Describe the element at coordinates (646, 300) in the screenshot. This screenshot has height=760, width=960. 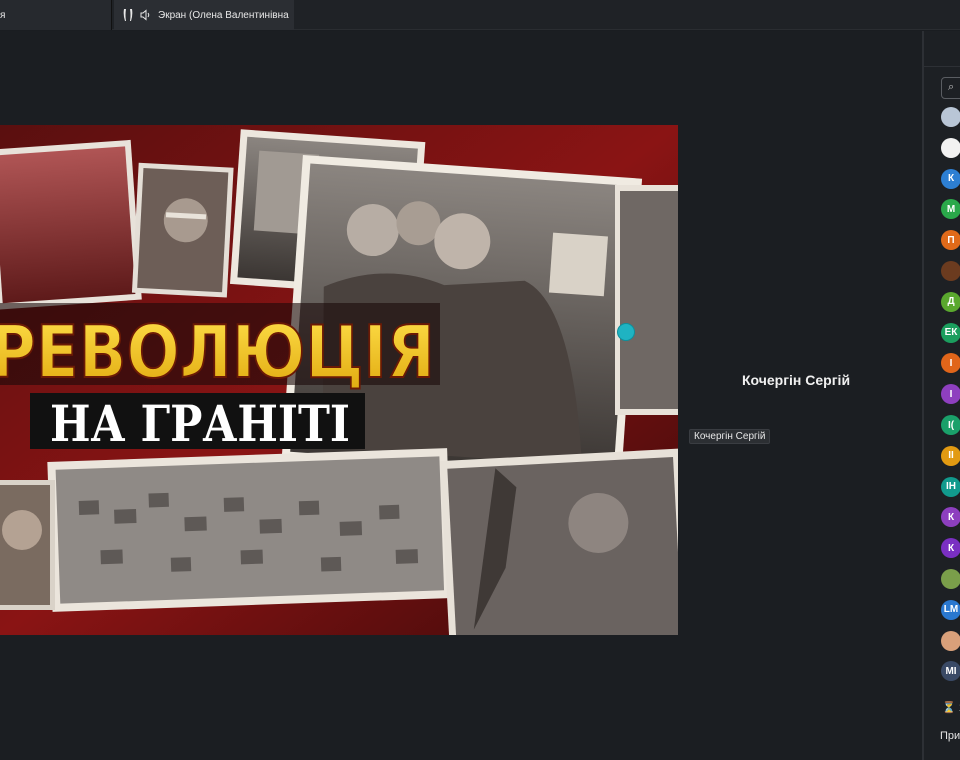
I see `photo-right-edge` at that location.